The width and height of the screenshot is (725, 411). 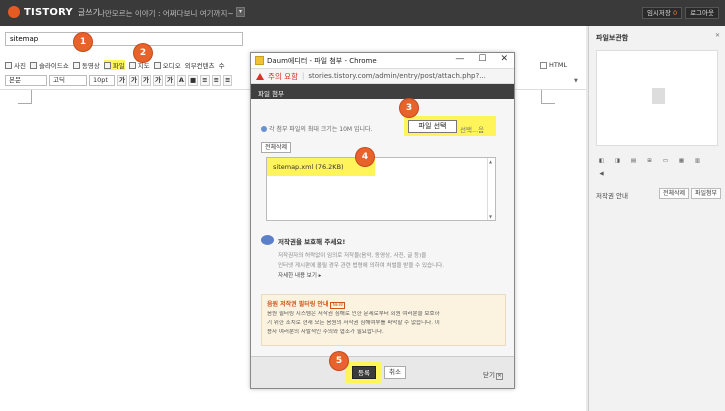 I want to click on align-right-button: ≡, so click(x=228, y=80).